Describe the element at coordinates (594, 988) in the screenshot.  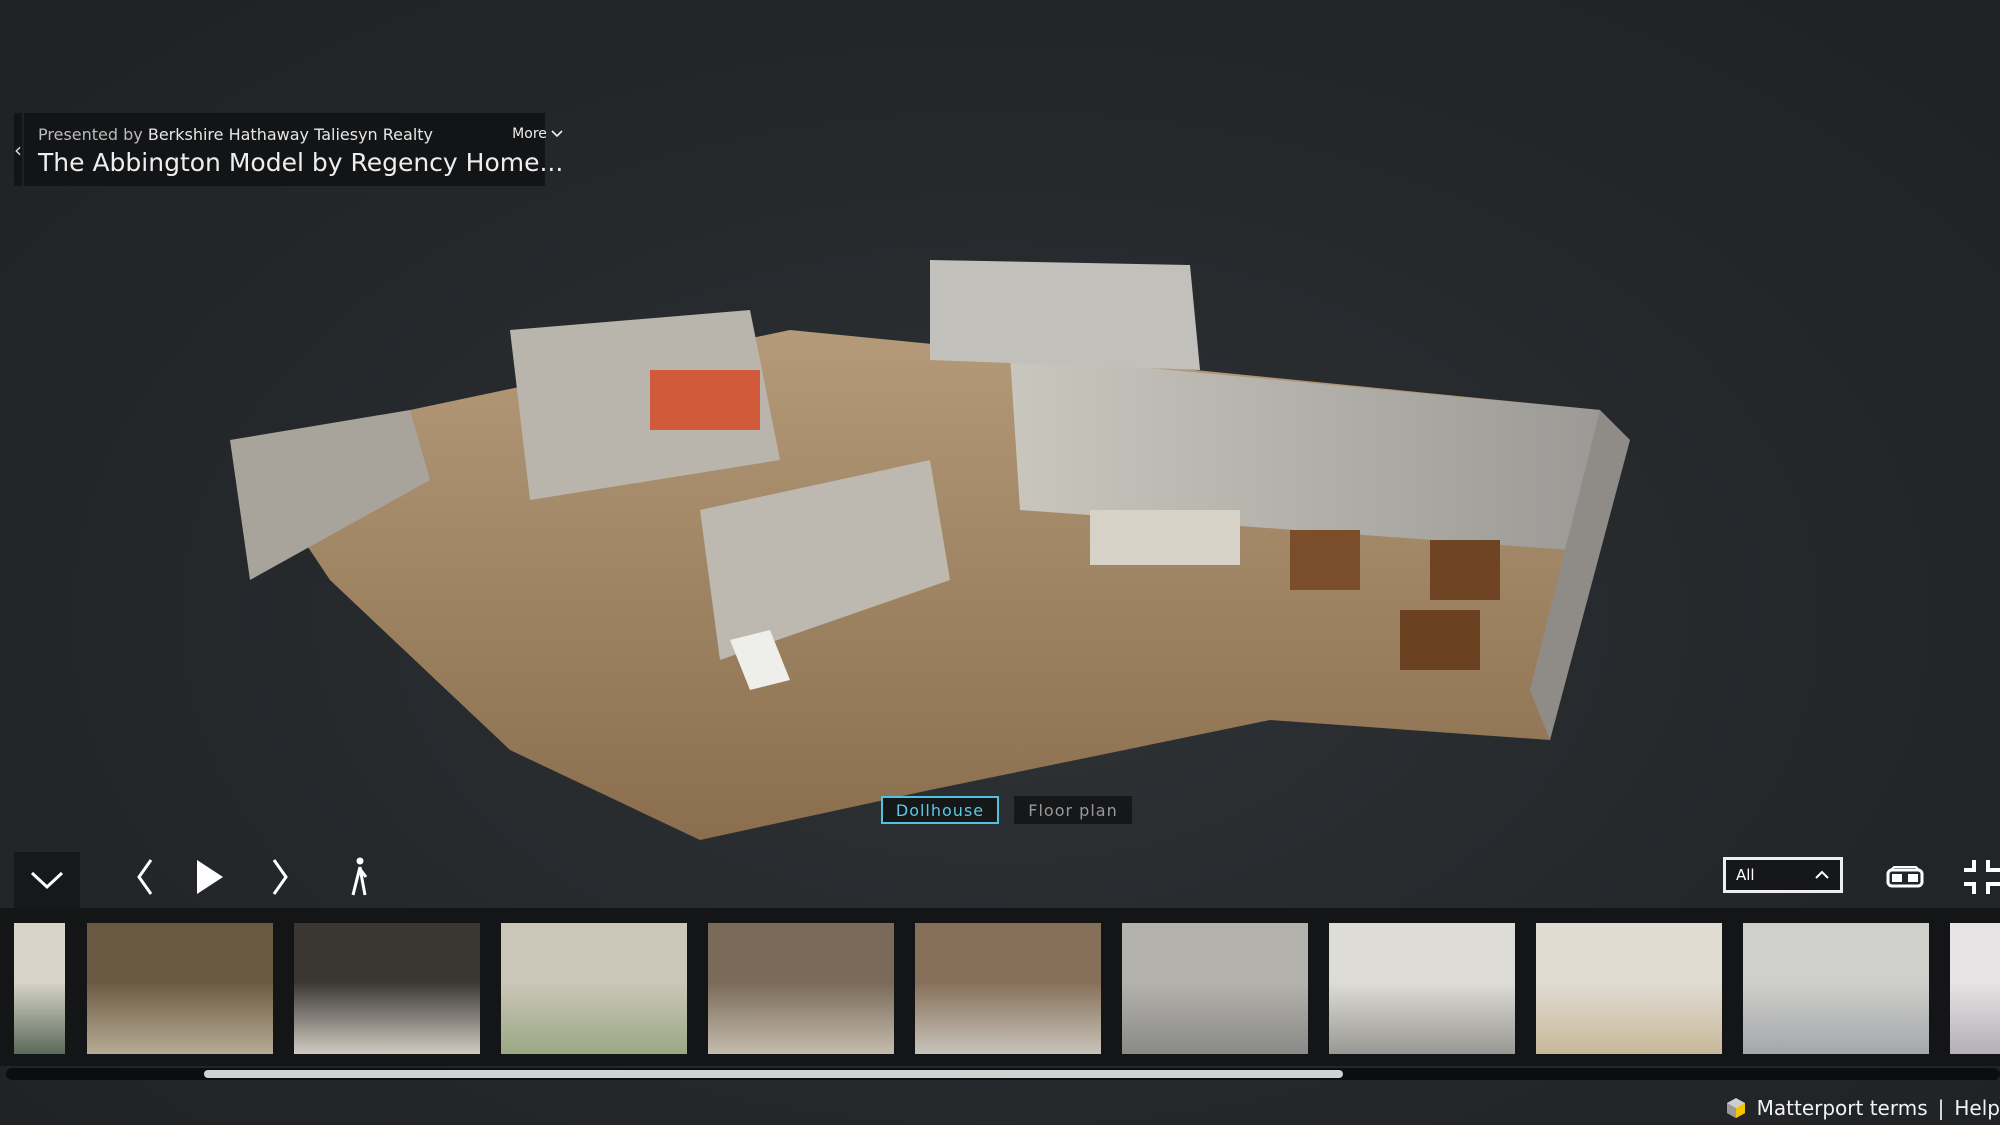
I see `thumbnail-dining-windows` at that location.